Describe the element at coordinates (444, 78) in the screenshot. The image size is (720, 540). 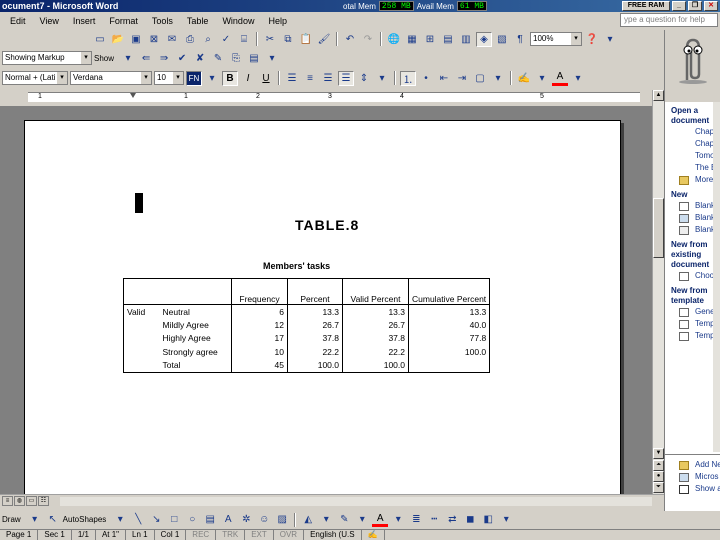
I see `decrease-indent-icon: ⇤` at that location.